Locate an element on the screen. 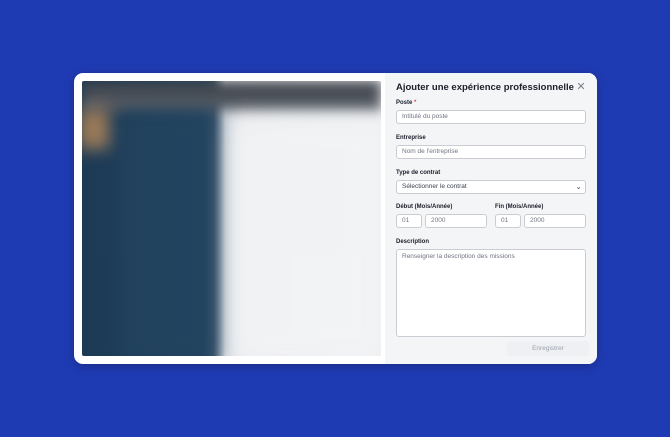 This screenshot has width=670, height=437. modal-title: Ajouter une expérience professionnelle is located at coordinates (485, 87).